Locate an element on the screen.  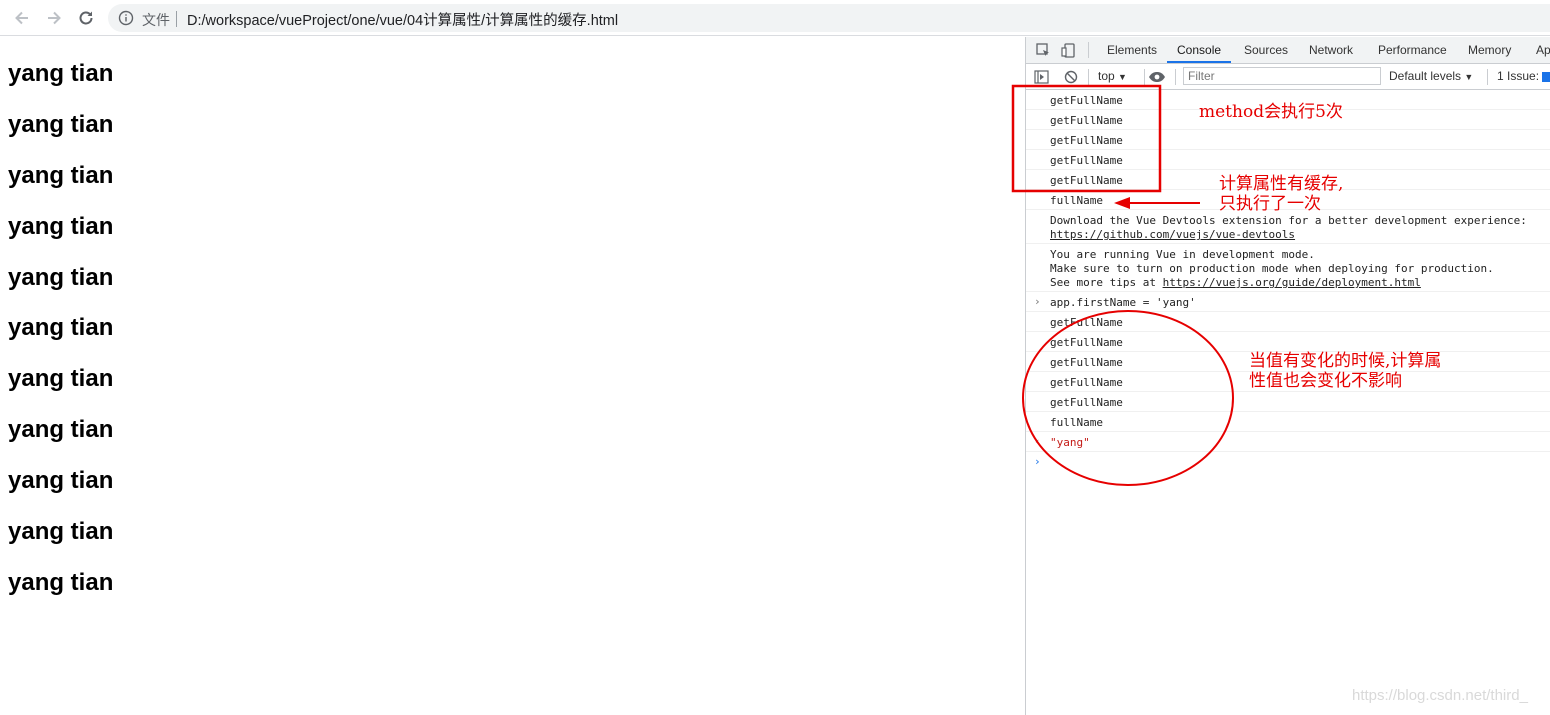
reload-icon is located at coordinates (86, 18).